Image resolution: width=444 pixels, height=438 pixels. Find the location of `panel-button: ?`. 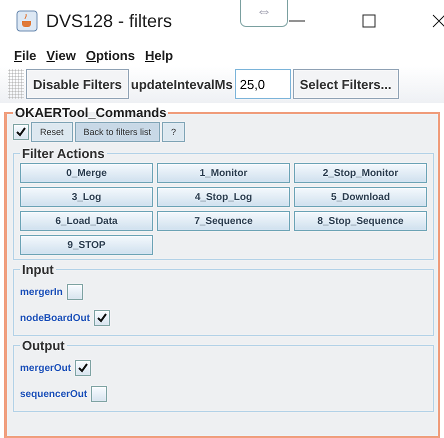

panel-button: ? is located at coordinates (174, 132).